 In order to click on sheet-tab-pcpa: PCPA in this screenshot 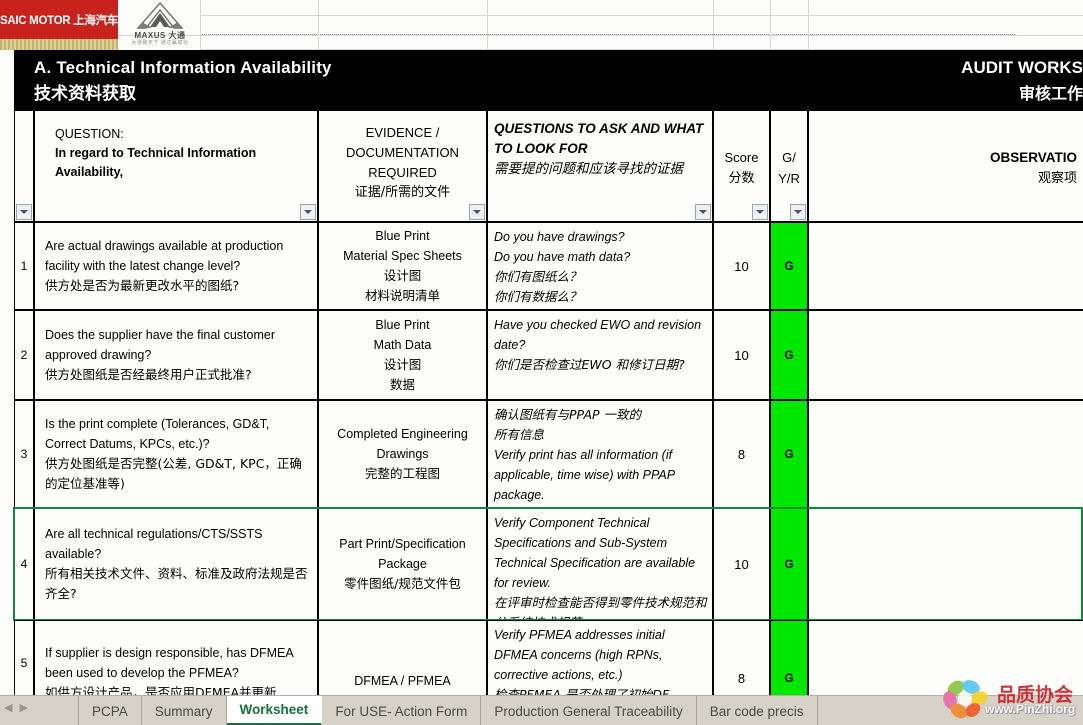, I will do `click(110, 710)`.